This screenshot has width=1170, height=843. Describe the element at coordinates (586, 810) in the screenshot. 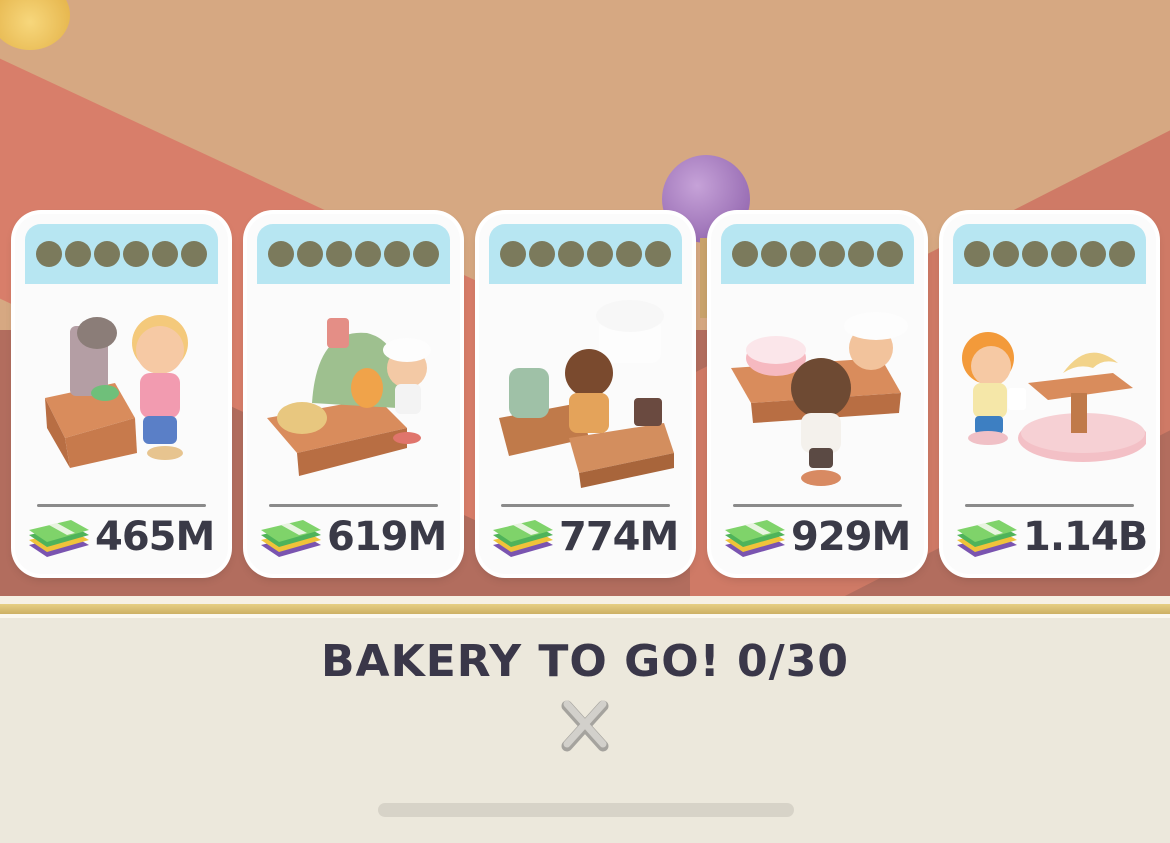

I see `home-indicator-bar` at that location.